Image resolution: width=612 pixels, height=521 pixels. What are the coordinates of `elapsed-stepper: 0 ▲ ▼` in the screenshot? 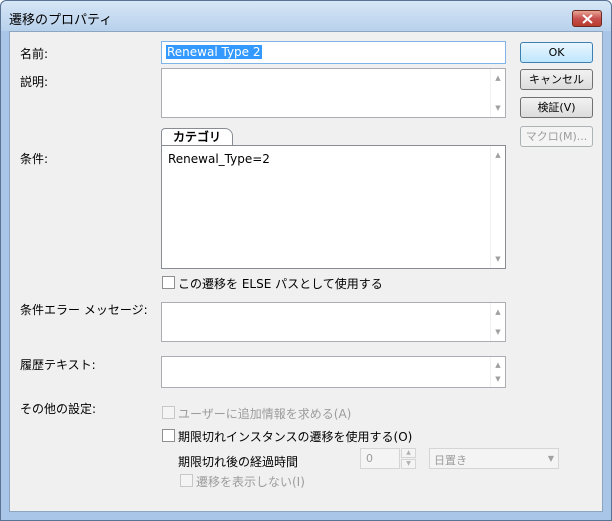 It's located at (388, 458).